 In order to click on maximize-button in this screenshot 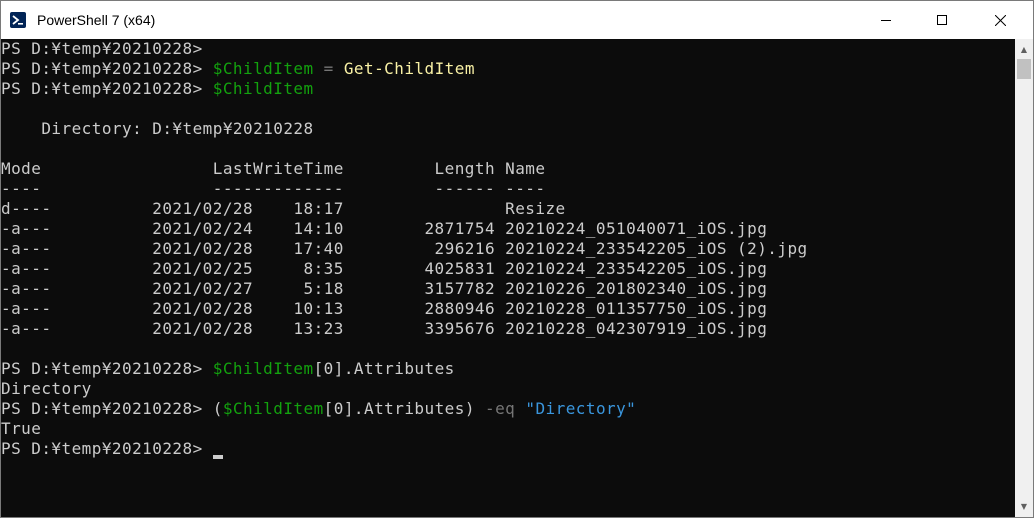, I will do `click(942, 20)`.